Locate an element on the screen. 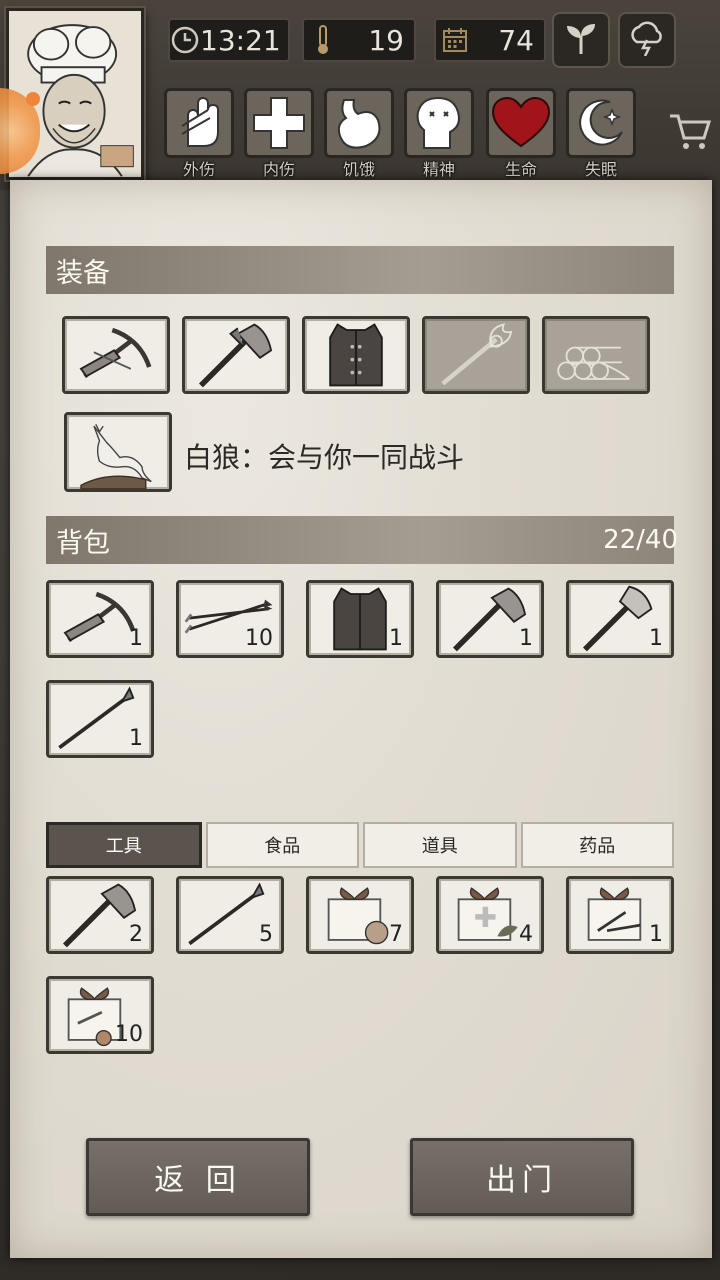 Image resolution: width=720 pixels, height=1280 pixels. hunger-status-icon is located at coordinates (359, 123).